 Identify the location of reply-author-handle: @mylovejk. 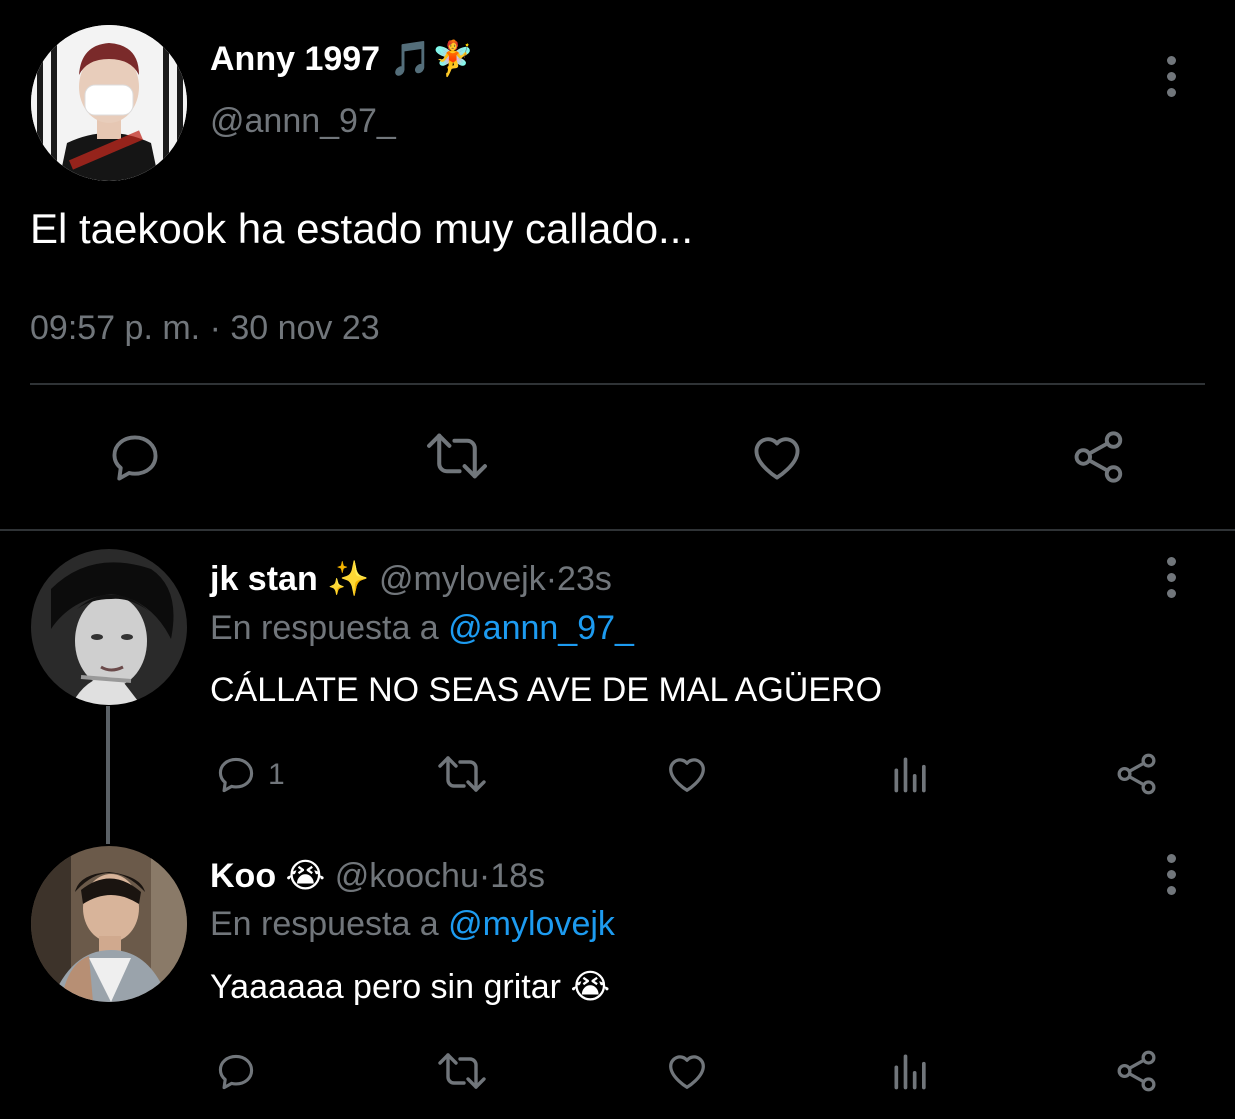
(462, 579).